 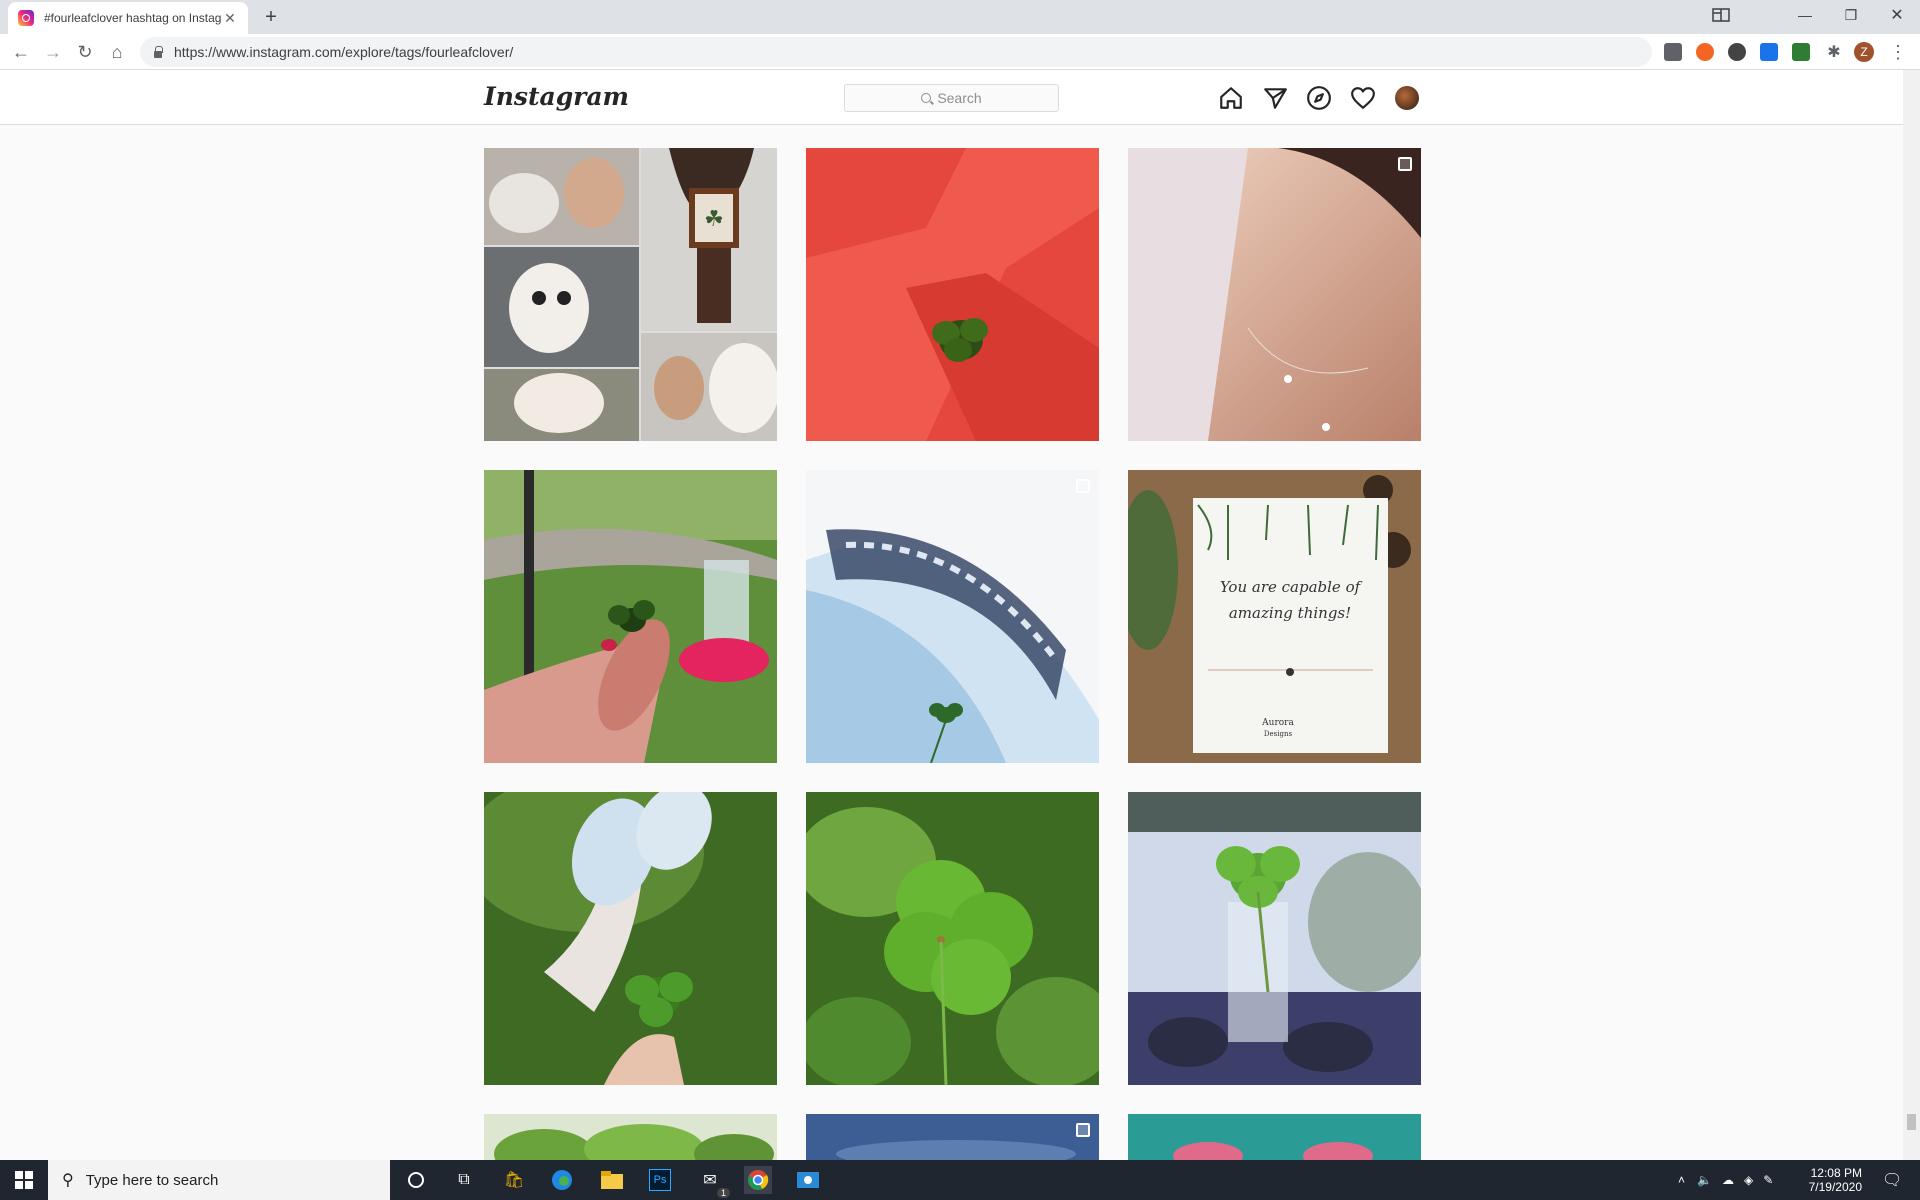 I want to click on chrome-icon, so click(x=758, y=1180).